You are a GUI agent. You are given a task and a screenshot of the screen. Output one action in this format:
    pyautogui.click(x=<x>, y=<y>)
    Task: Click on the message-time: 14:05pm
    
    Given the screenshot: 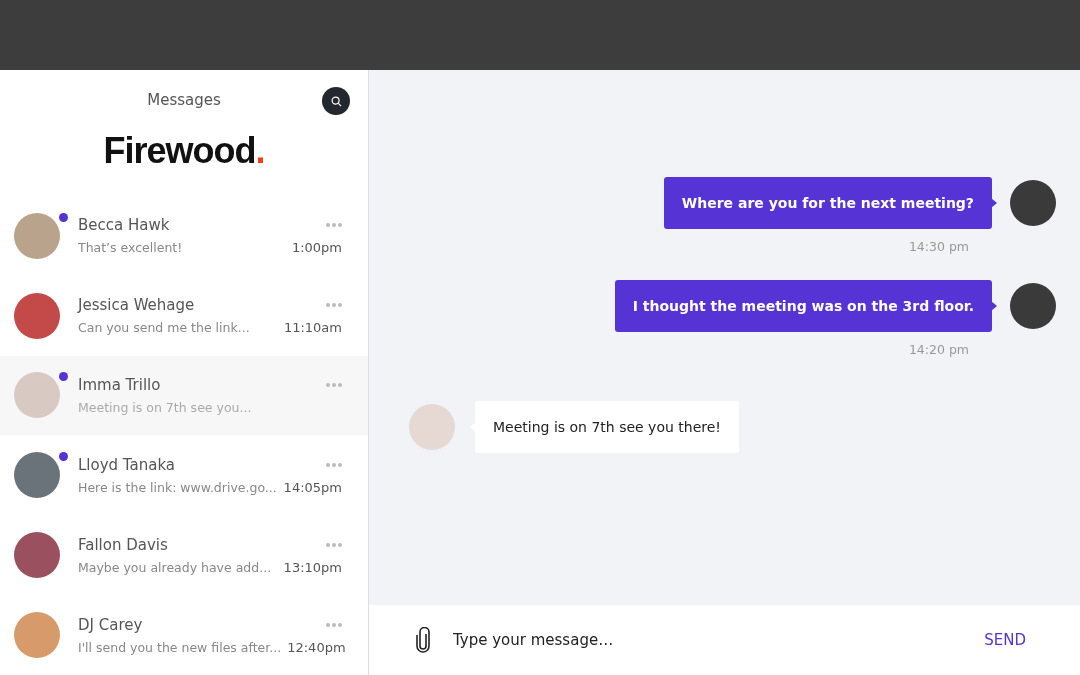 What is the action you would take?
    pyautogui.click(x=312, y=487)
    